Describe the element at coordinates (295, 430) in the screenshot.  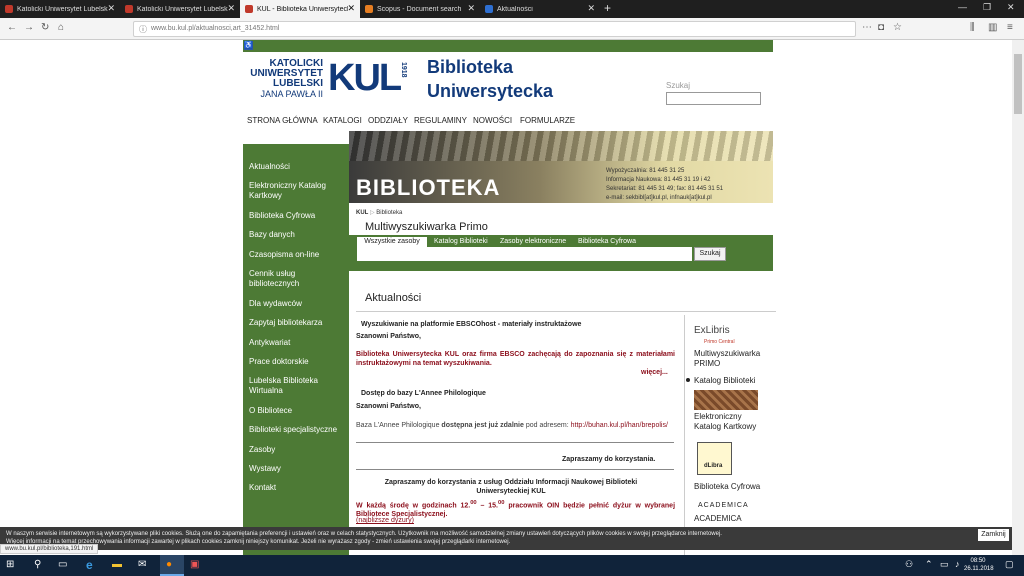
I see `sidebar-item-biblioteki-specjalistyczne: Biblioteki specjalistyczne` at that location.